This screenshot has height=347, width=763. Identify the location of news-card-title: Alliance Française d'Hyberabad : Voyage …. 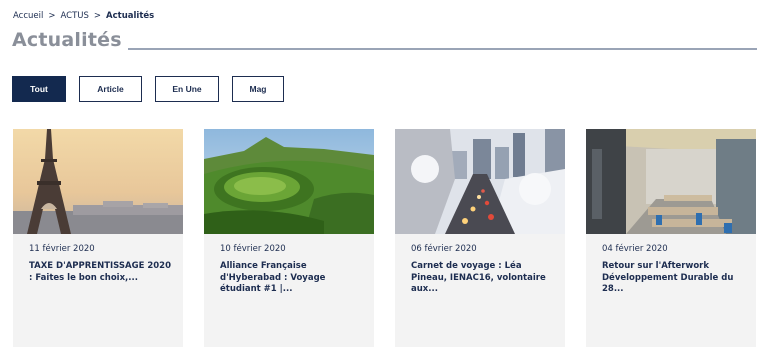
(291, 278).